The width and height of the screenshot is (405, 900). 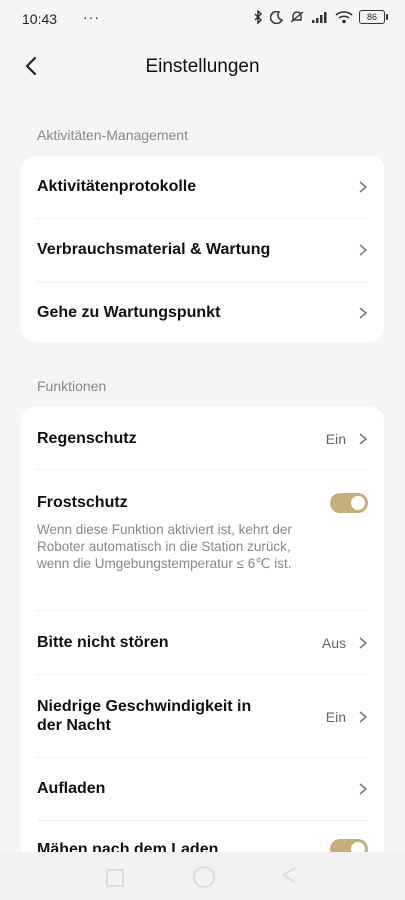 What do you see at coordinates (40, 19) in the screenshot?
I see `status-time: 10:43` at bounding box center [40, 19].